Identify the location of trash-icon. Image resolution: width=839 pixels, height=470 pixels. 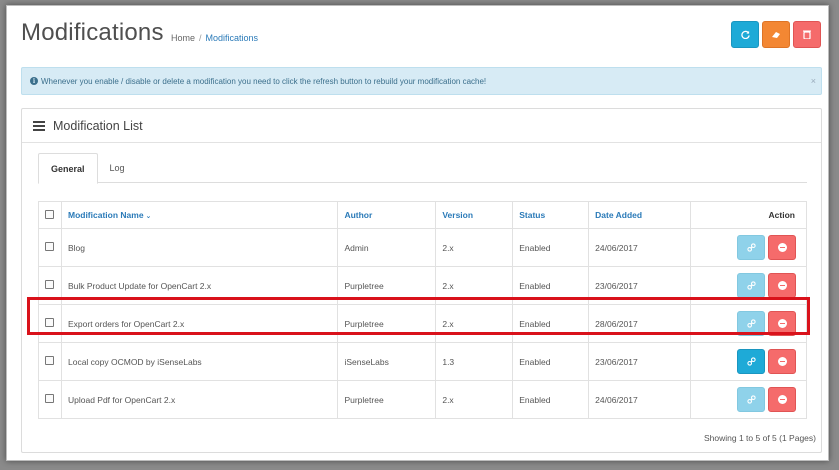
(807, 34).